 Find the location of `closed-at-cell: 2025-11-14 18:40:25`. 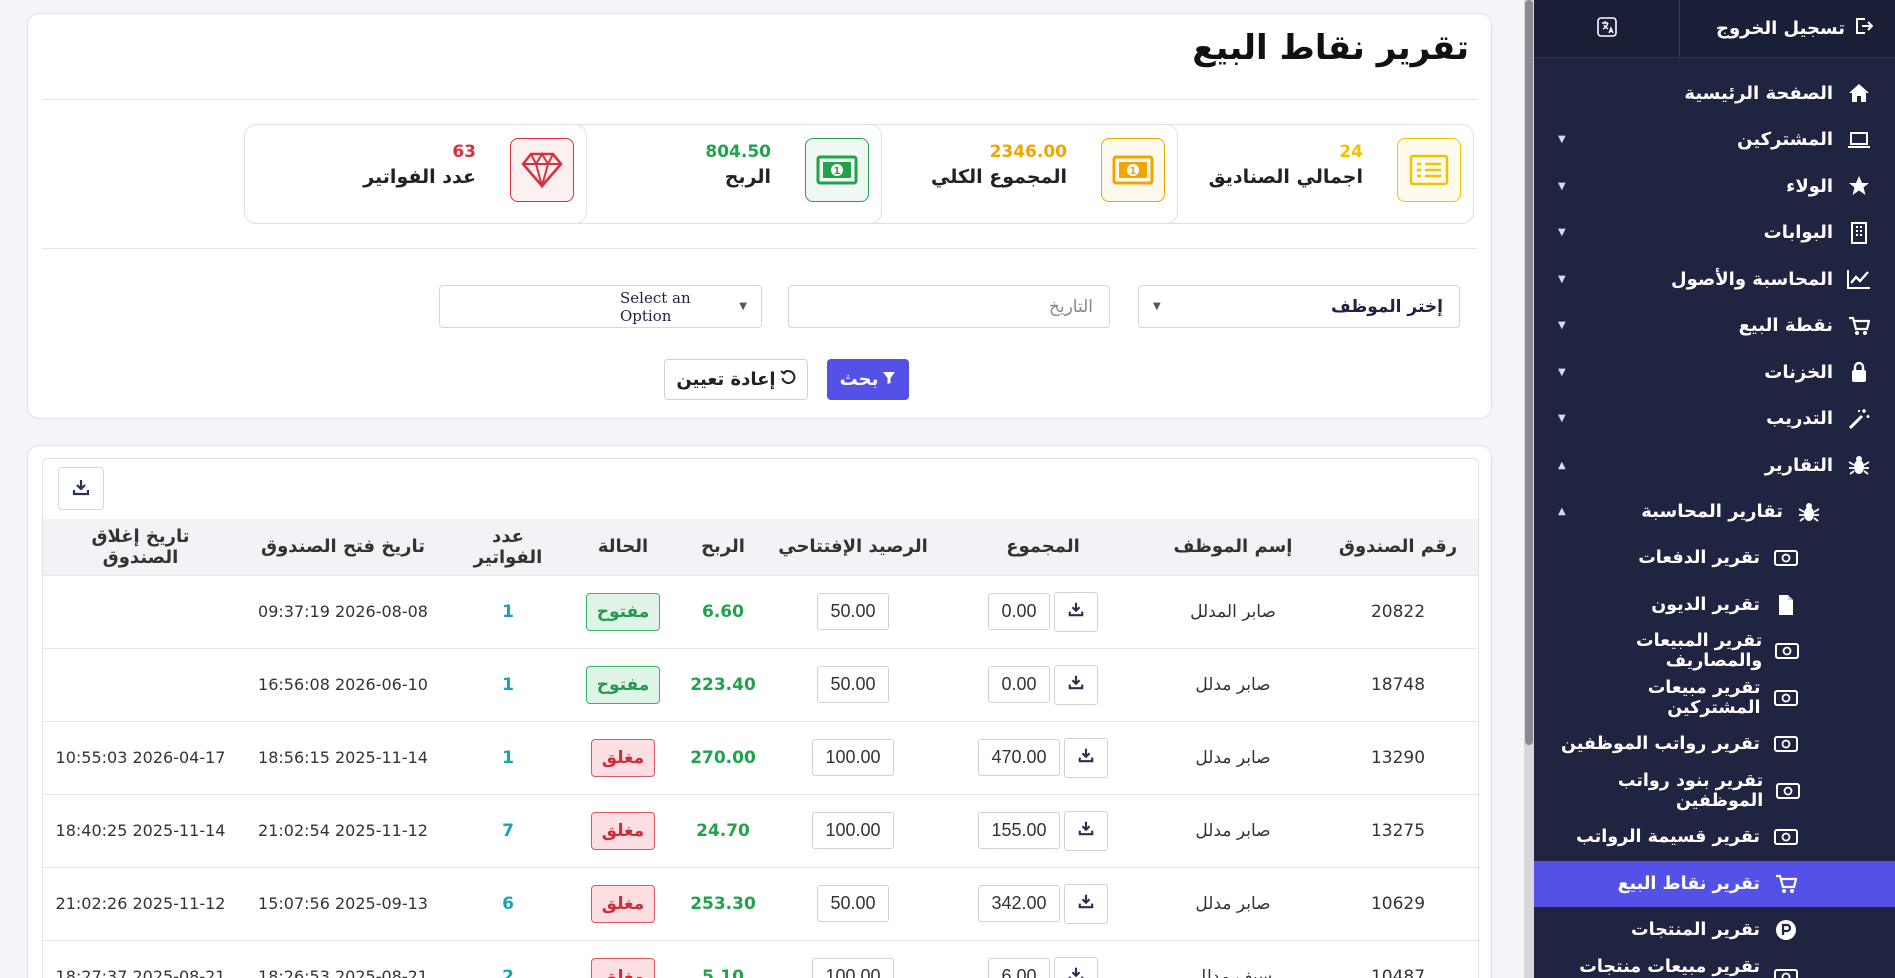

closed-at-cell: 2025-11-14 18:40:25 is located at coordinates (140, 830).